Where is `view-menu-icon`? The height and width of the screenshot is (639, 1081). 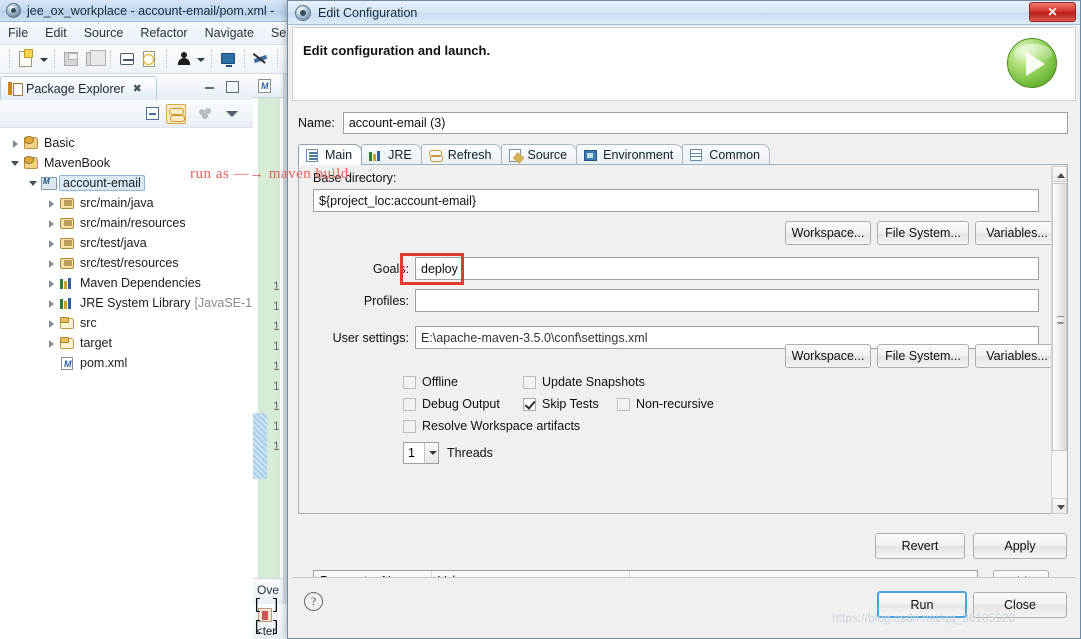
view-menu-icon is located at coordinates (232, 114).